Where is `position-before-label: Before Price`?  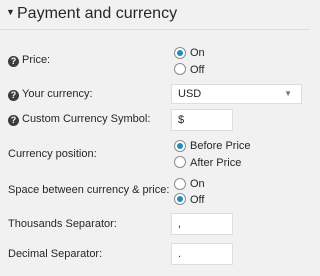
position-before-label: Before Price is located at coordinates (220, 146).